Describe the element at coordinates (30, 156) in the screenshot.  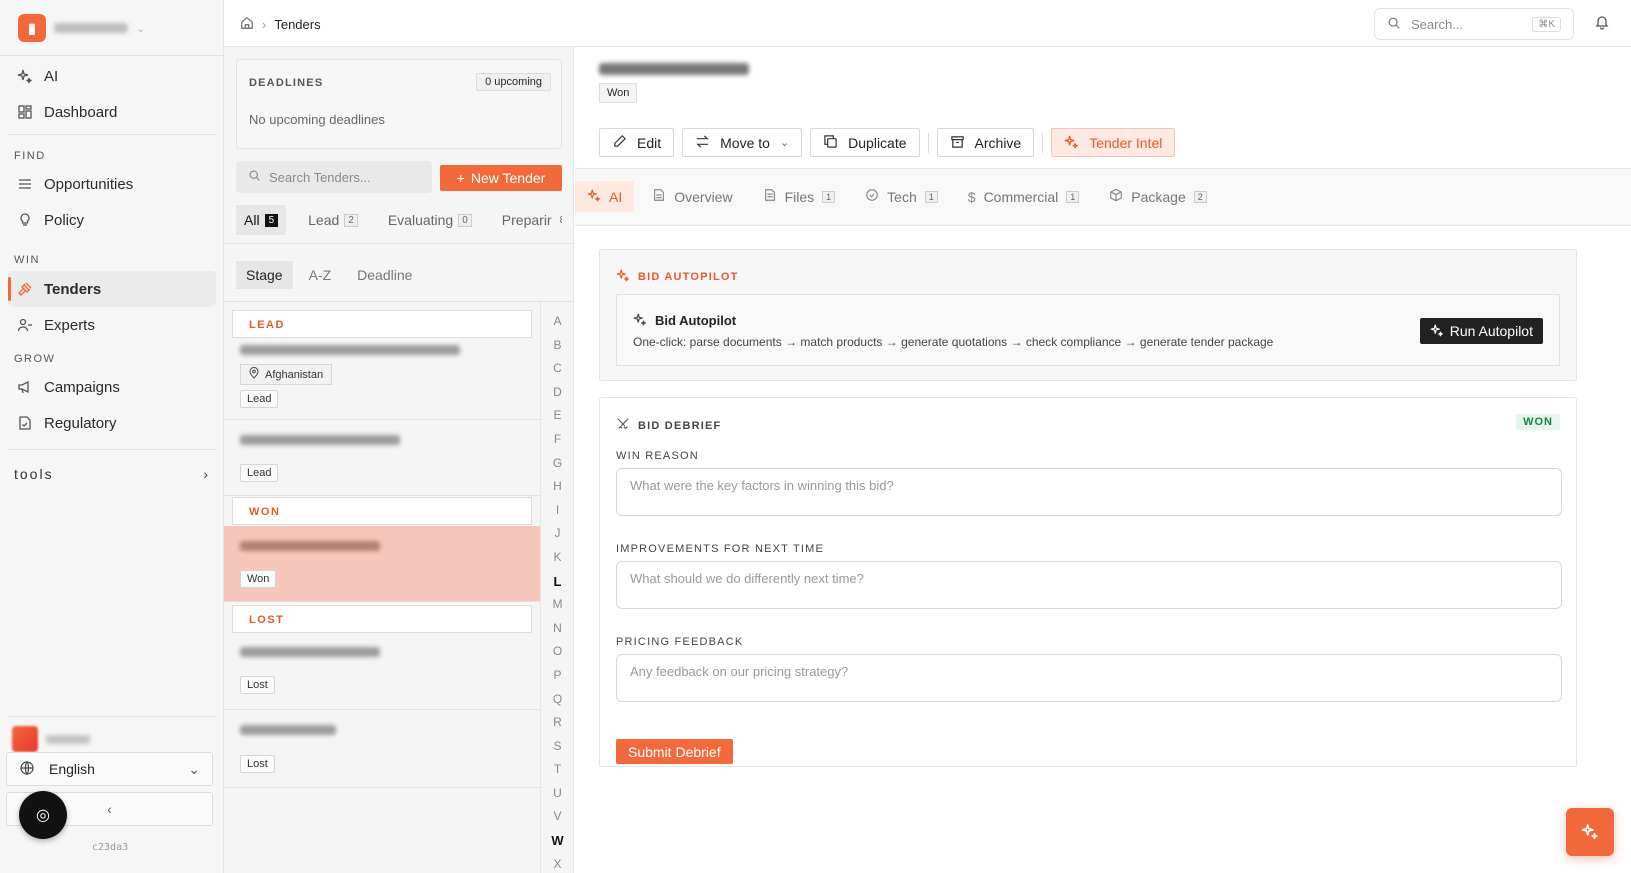
I see `section-find: FIND` at that location.